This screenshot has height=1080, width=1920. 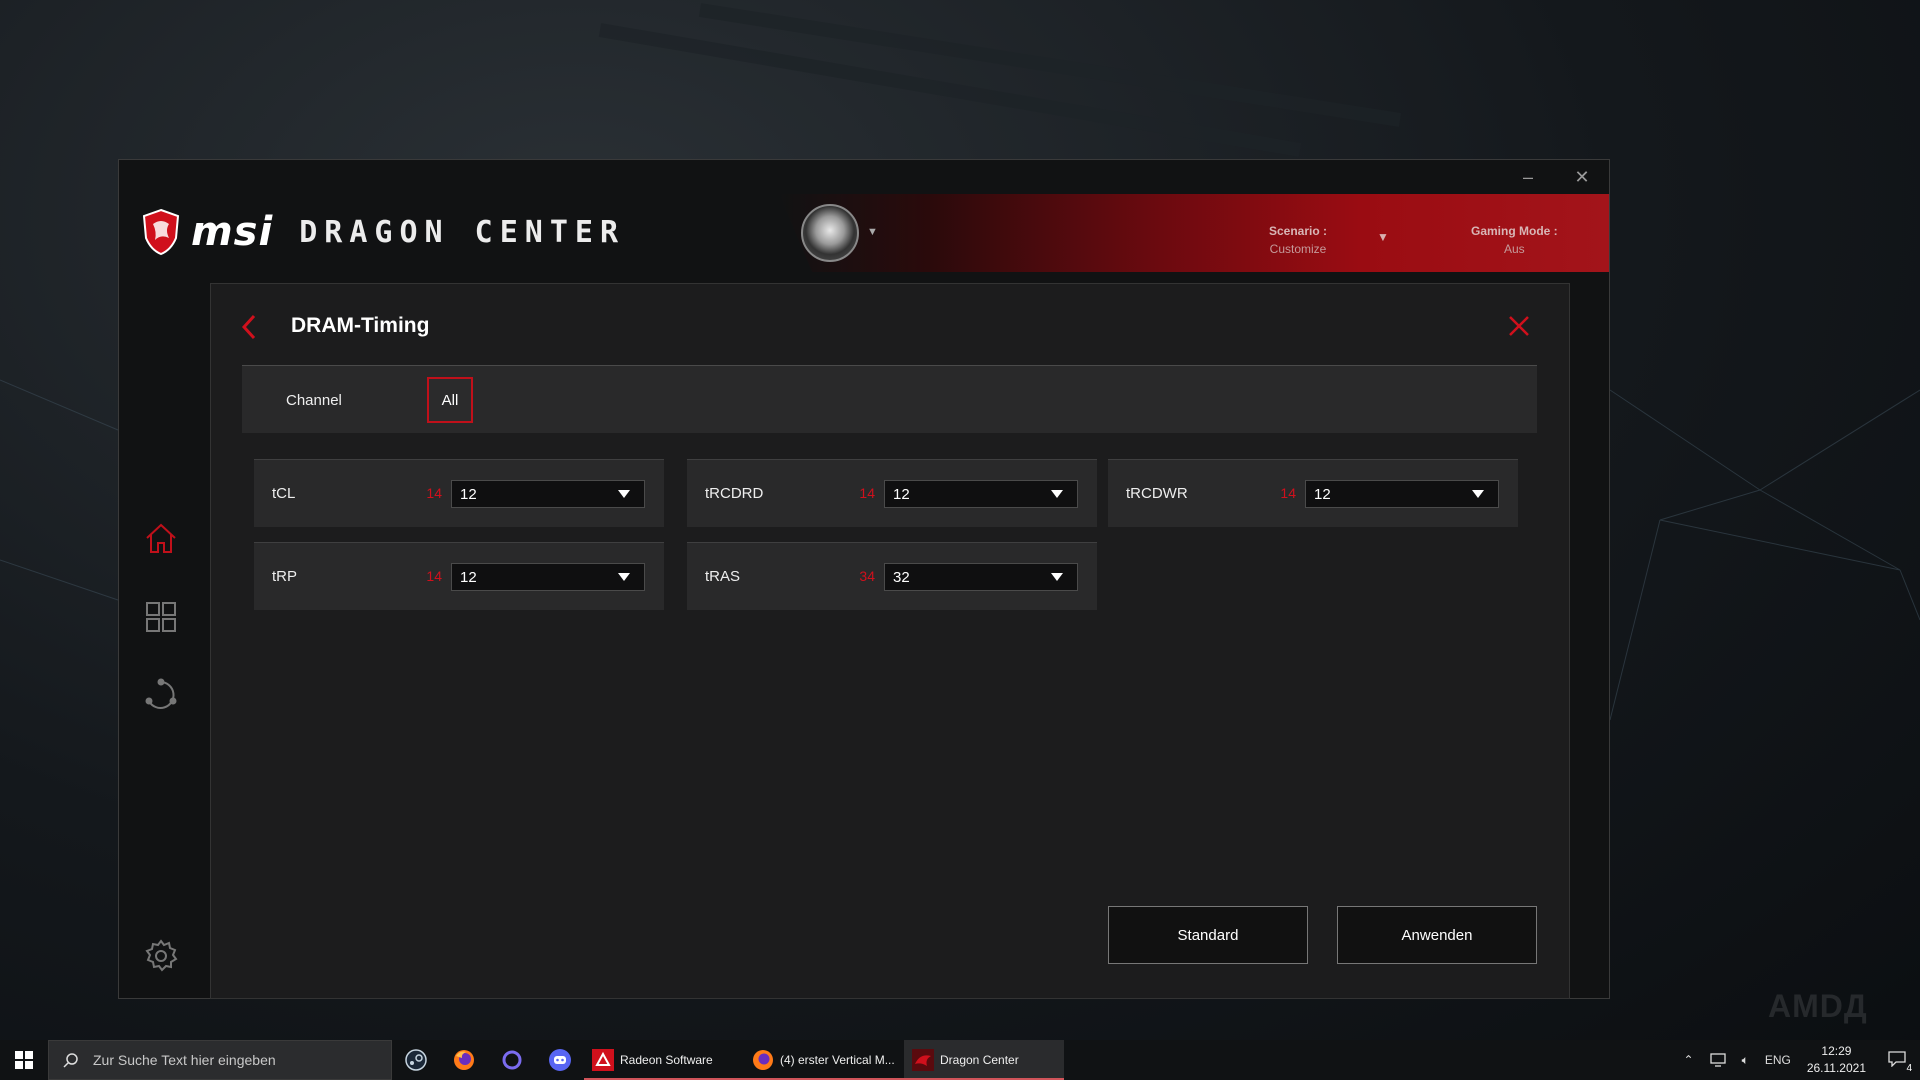 I want to click on steam-icon, so click(x=416, y=1060).